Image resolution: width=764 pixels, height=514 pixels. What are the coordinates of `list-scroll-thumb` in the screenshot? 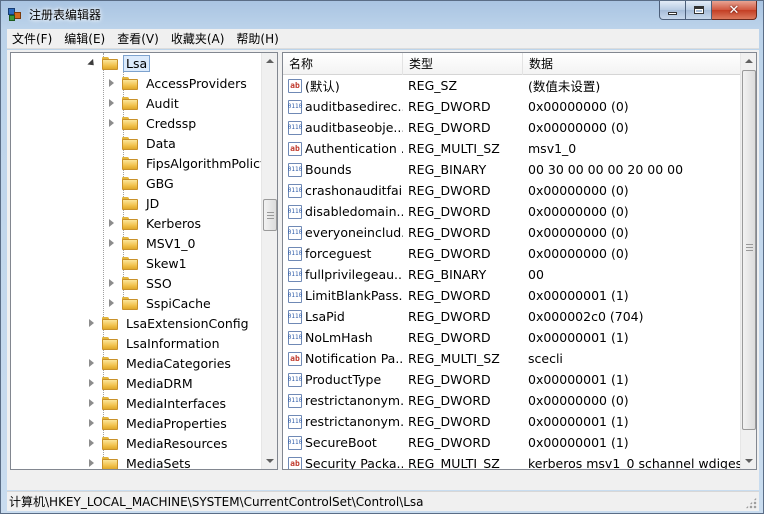 It's located at (749, 250).